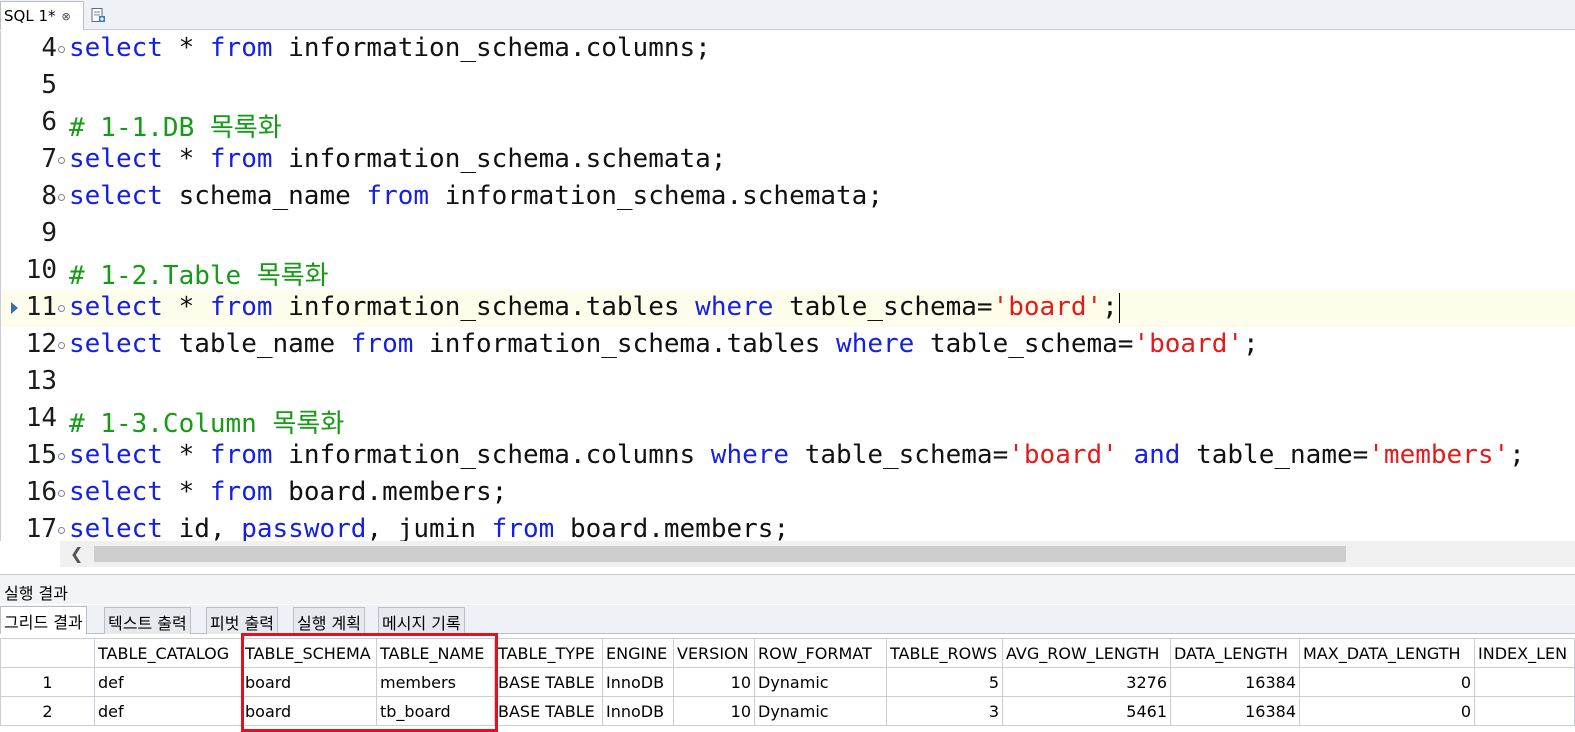 The width and height of the screenshot is (1575, 732). What do you see at coordinates (1047, 307) in the screenshot?
I see `code-token: 'board'` at bounding box center [1047, 307].